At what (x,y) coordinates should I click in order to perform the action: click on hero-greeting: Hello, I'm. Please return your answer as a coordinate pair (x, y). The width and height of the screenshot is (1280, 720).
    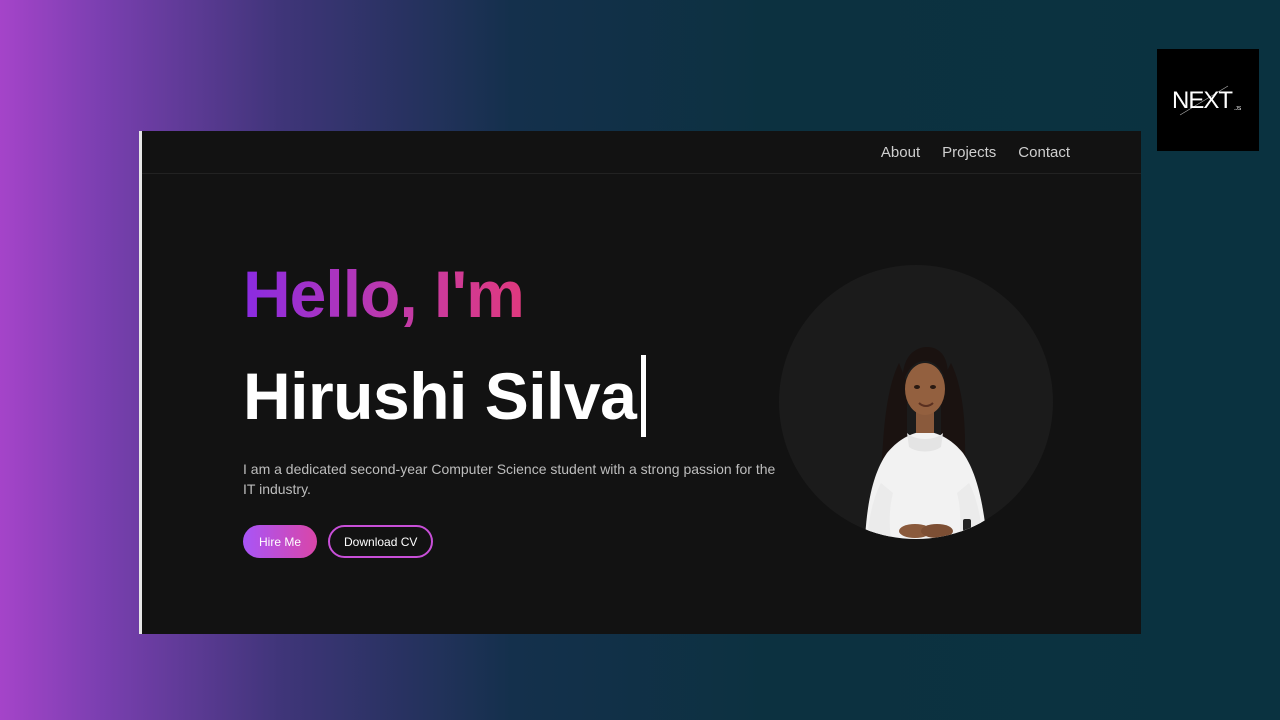
    Looking at the image, I should click on (384, 294).